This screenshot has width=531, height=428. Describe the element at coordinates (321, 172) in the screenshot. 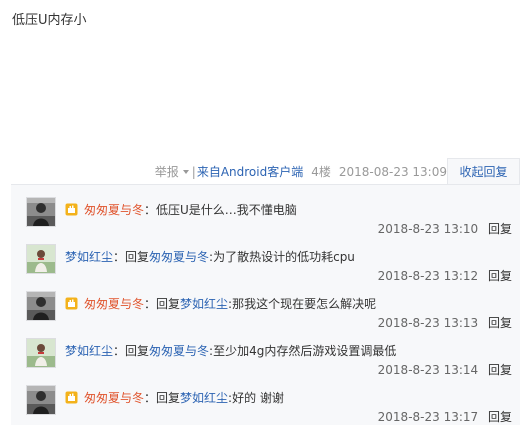

I see `floor-number: 4楼` at that location.